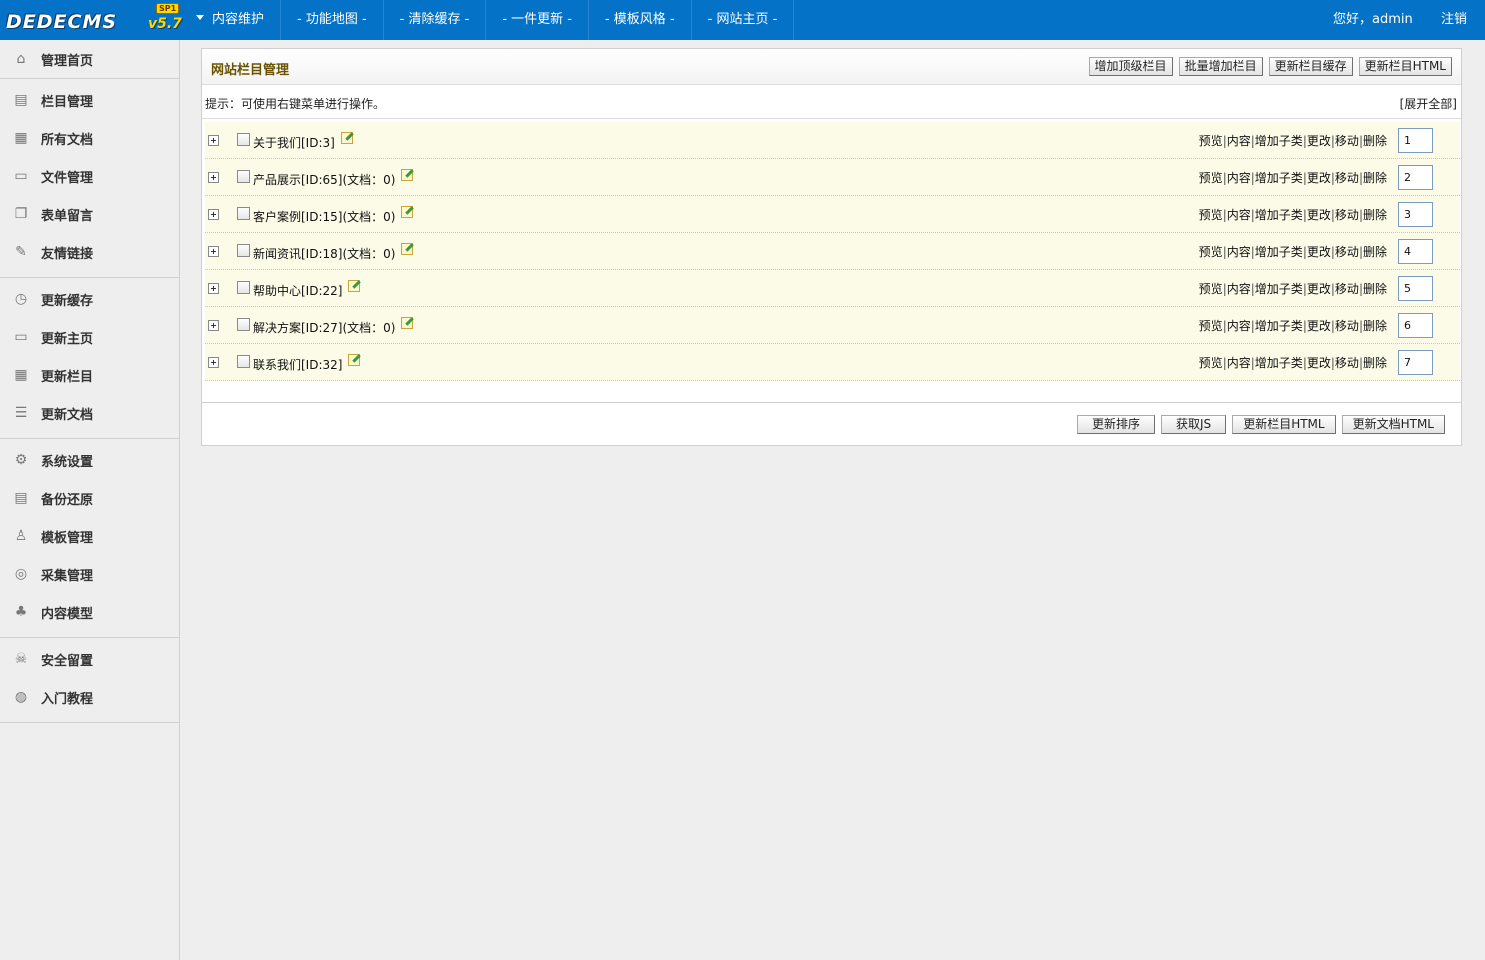 The height and width of the screenshot is (960, 1485). Describe the element at coordinates (89, 252) in the screenshot. I see `sidebar-item: ✎ 友情链接` at that location.